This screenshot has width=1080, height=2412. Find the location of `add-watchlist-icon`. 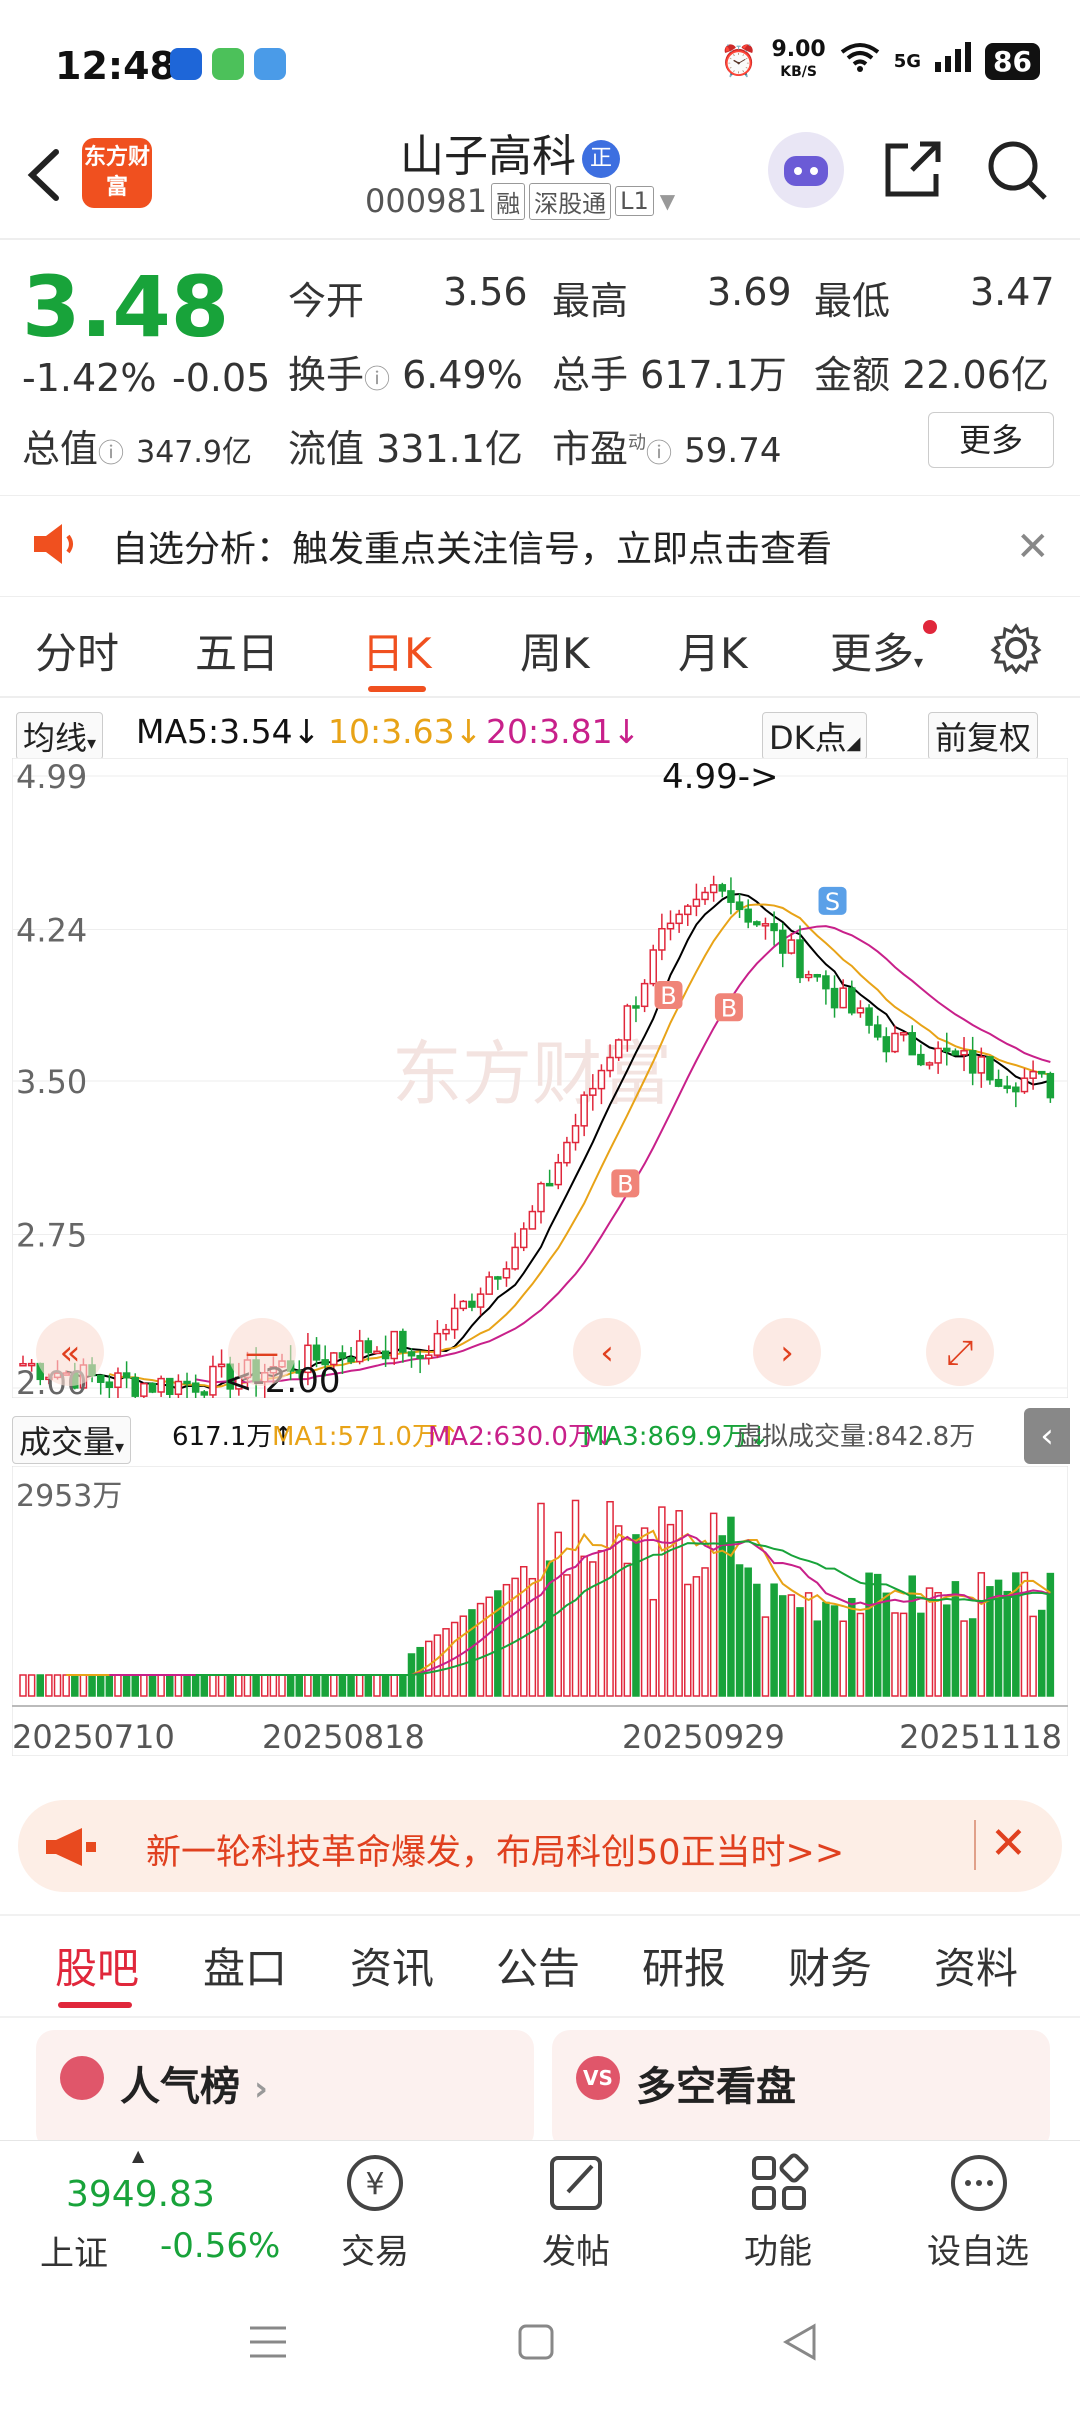

add-watchlist-icon is located at coordinates (979, 2185).